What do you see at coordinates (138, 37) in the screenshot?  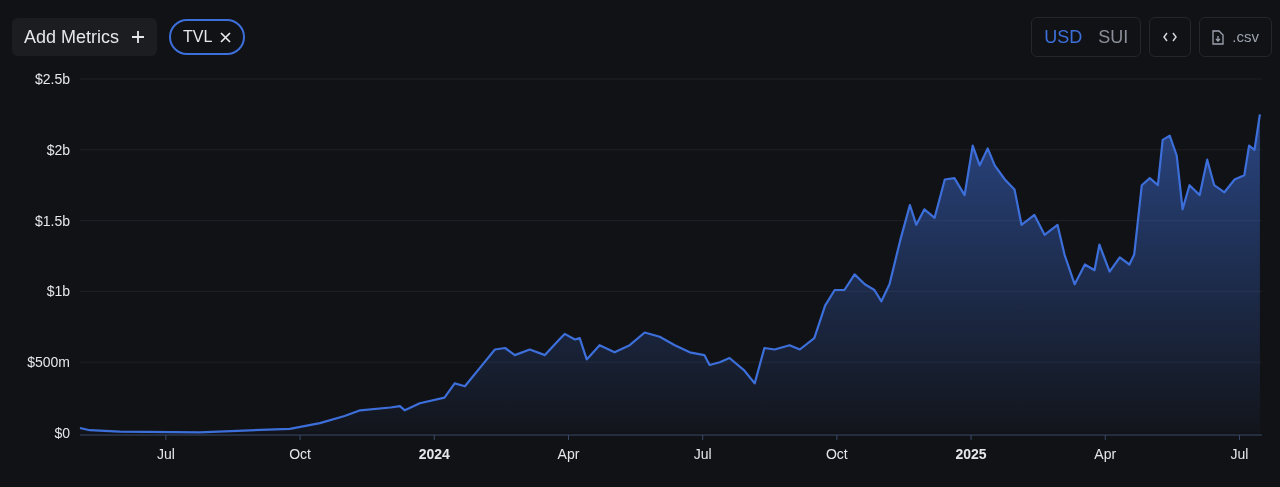 I see `plus-icon` at bounding box center [138, 37].